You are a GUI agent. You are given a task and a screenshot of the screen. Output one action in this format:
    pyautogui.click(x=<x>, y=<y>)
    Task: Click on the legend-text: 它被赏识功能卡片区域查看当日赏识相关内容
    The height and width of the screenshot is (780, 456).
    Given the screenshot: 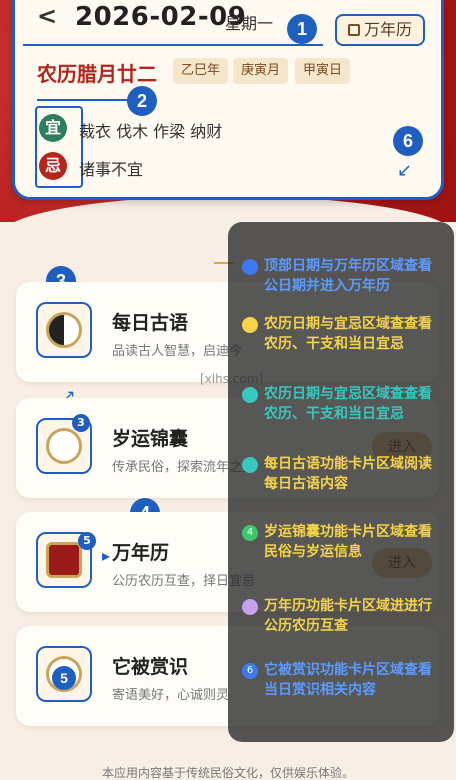 What is the action you would take?
    pyautogui.click(x=348, y=680)
    